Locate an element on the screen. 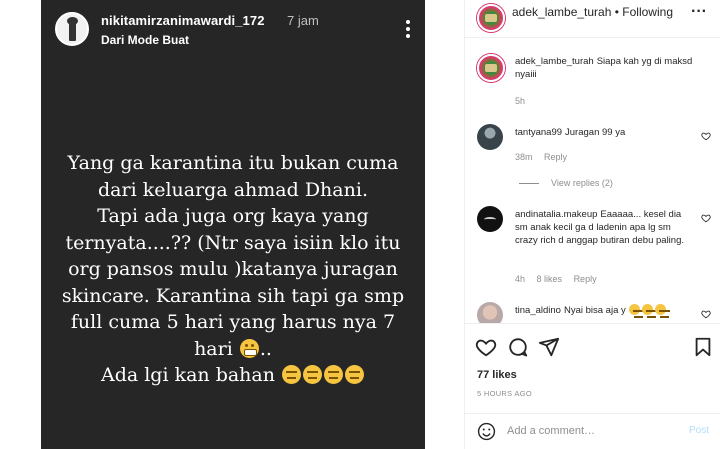 This screenshot has height=449, width=720. comment-body: tantyana99 Juragan 99 ya is located at coordinates (604, 132).